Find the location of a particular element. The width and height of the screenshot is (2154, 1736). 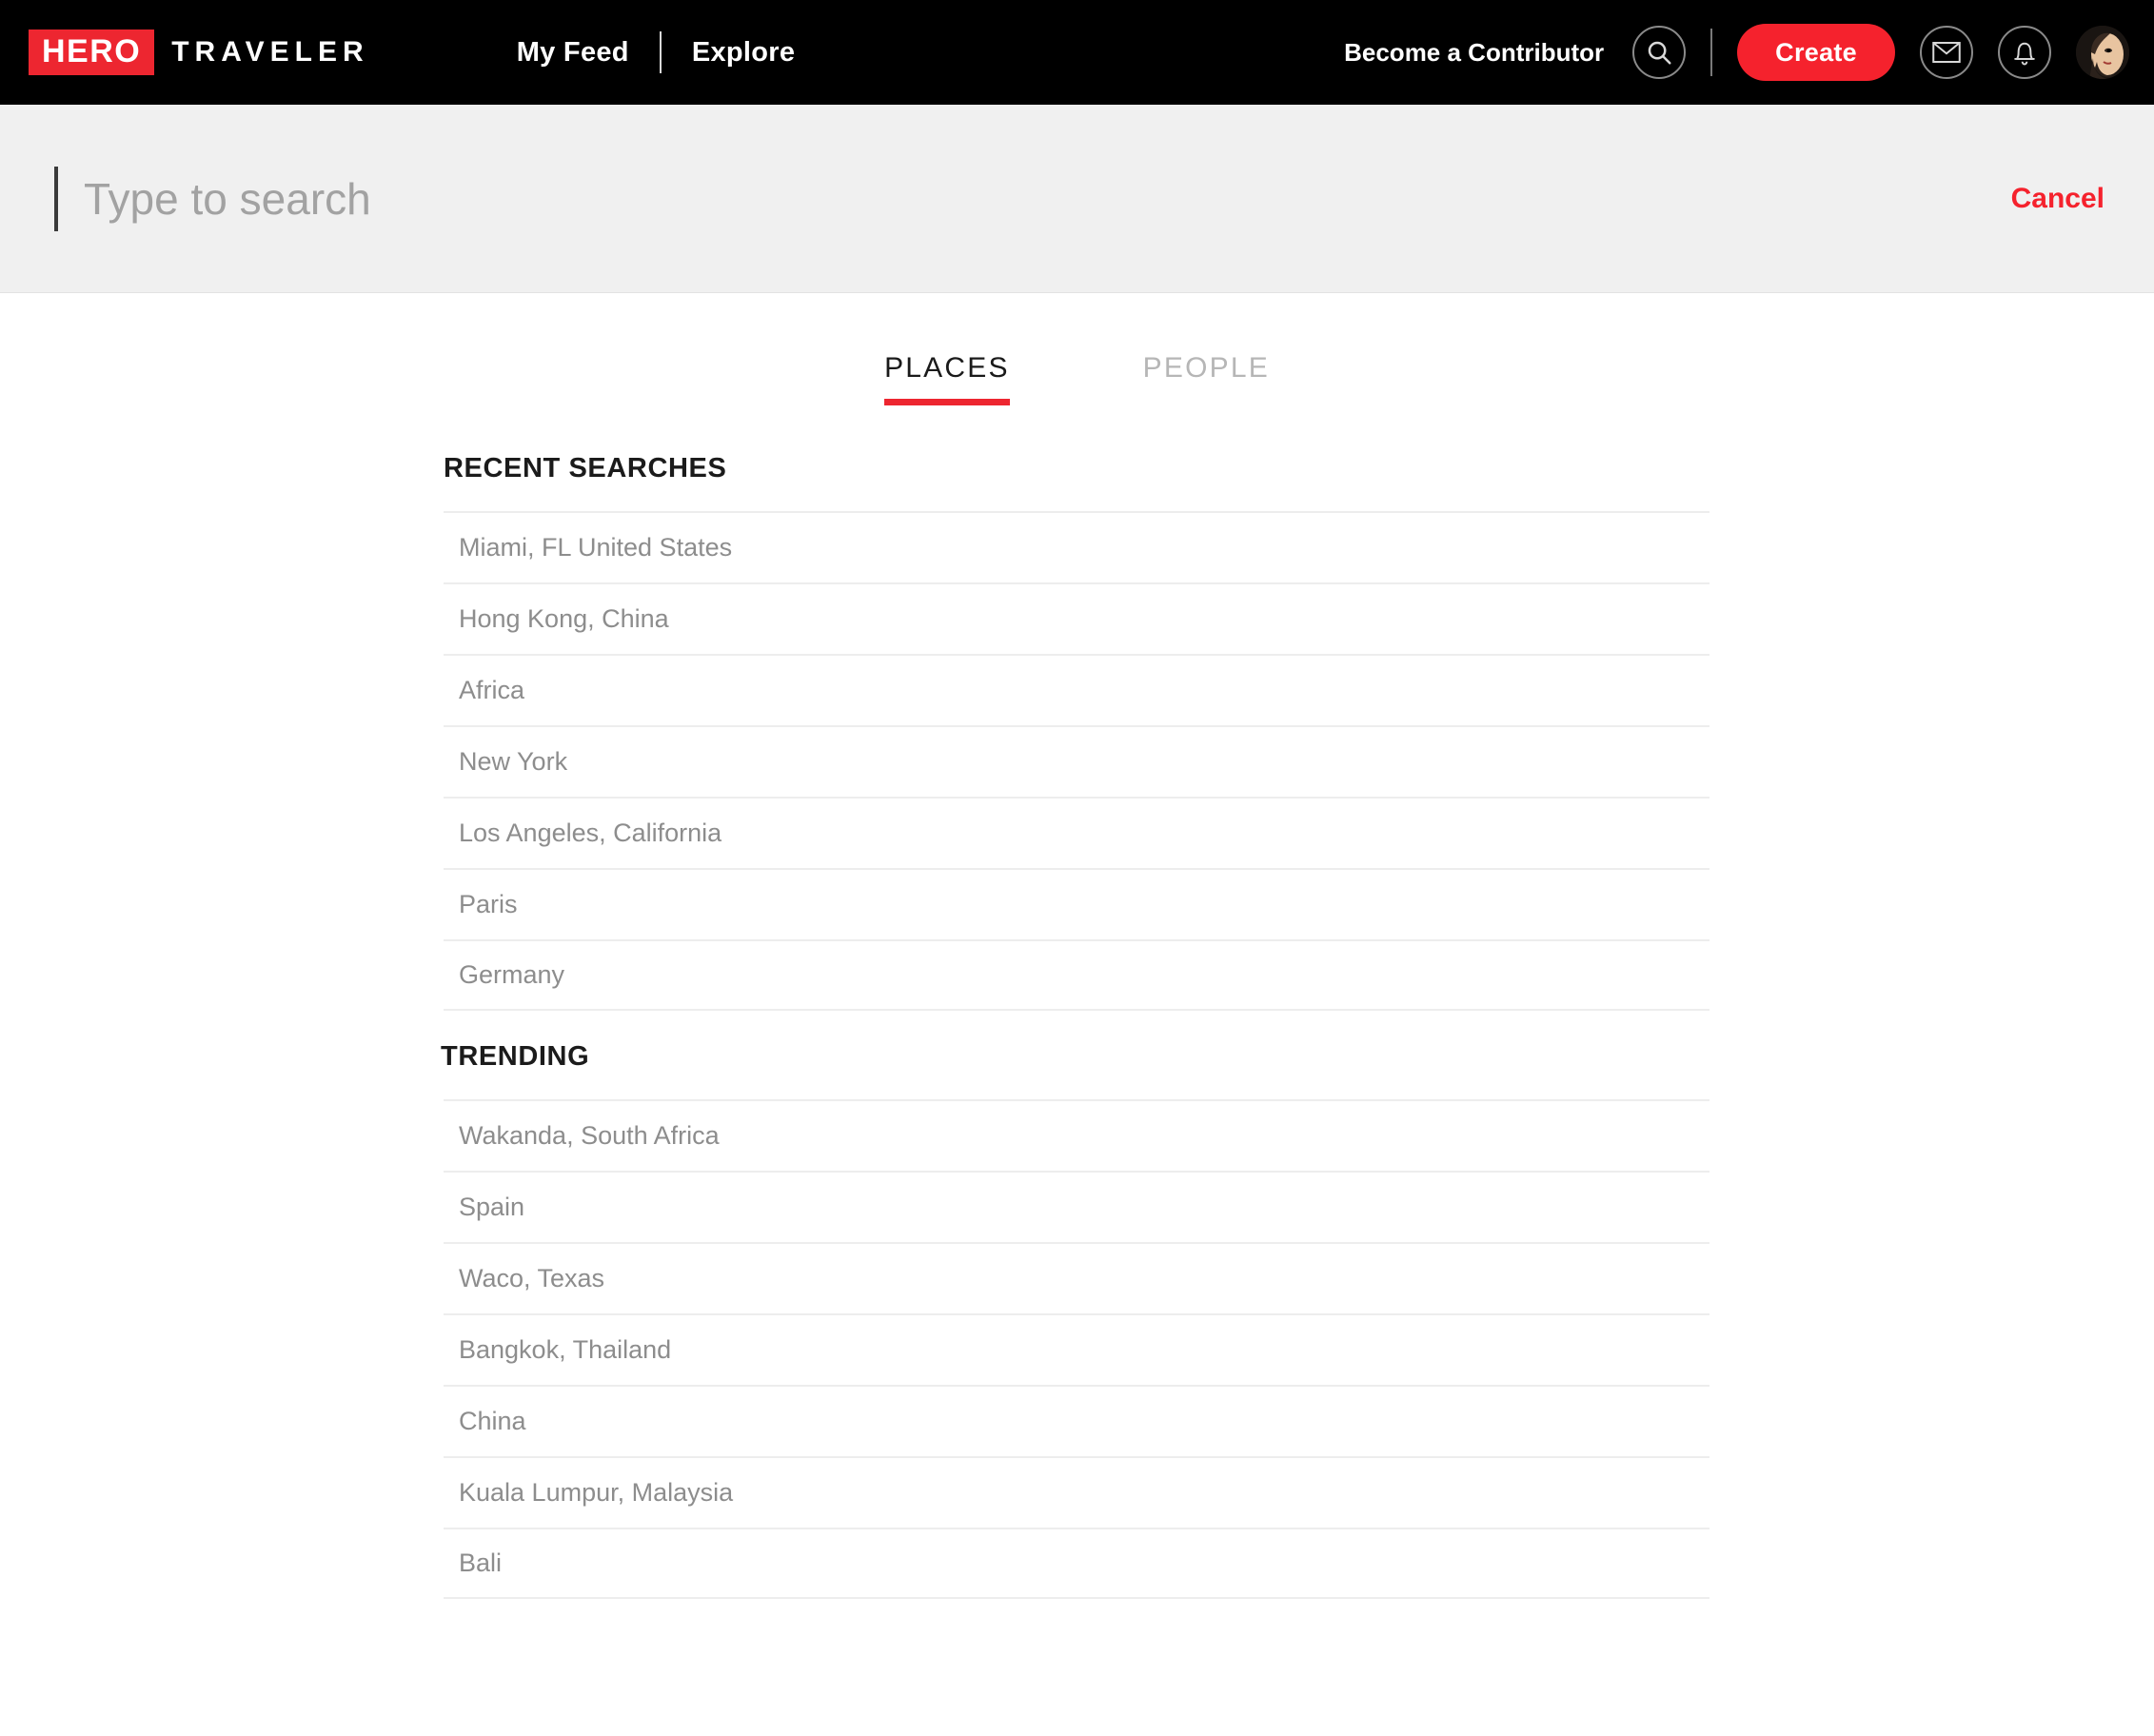

list-item: New York is located at coordinates (1077, 761).